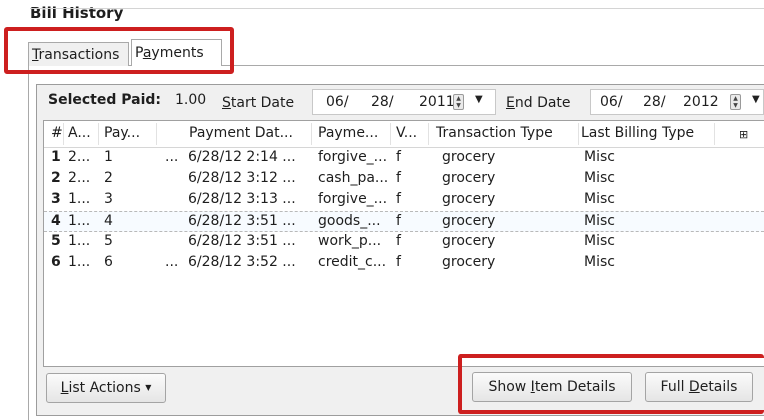  I want to click on start-date-spinner-icon: ▲ ▼, so click(458, 102).